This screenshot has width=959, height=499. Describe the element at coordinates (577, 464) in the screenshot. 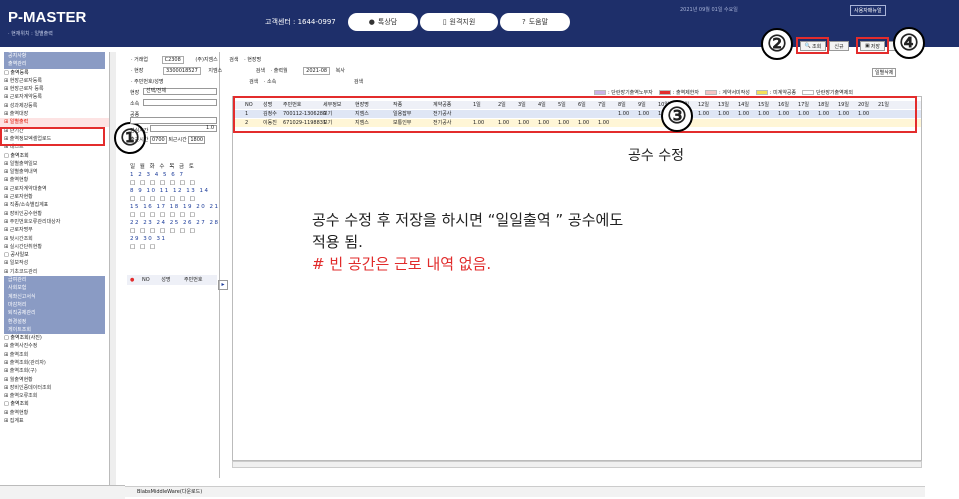

I see `grid-scrollbar` at that location.